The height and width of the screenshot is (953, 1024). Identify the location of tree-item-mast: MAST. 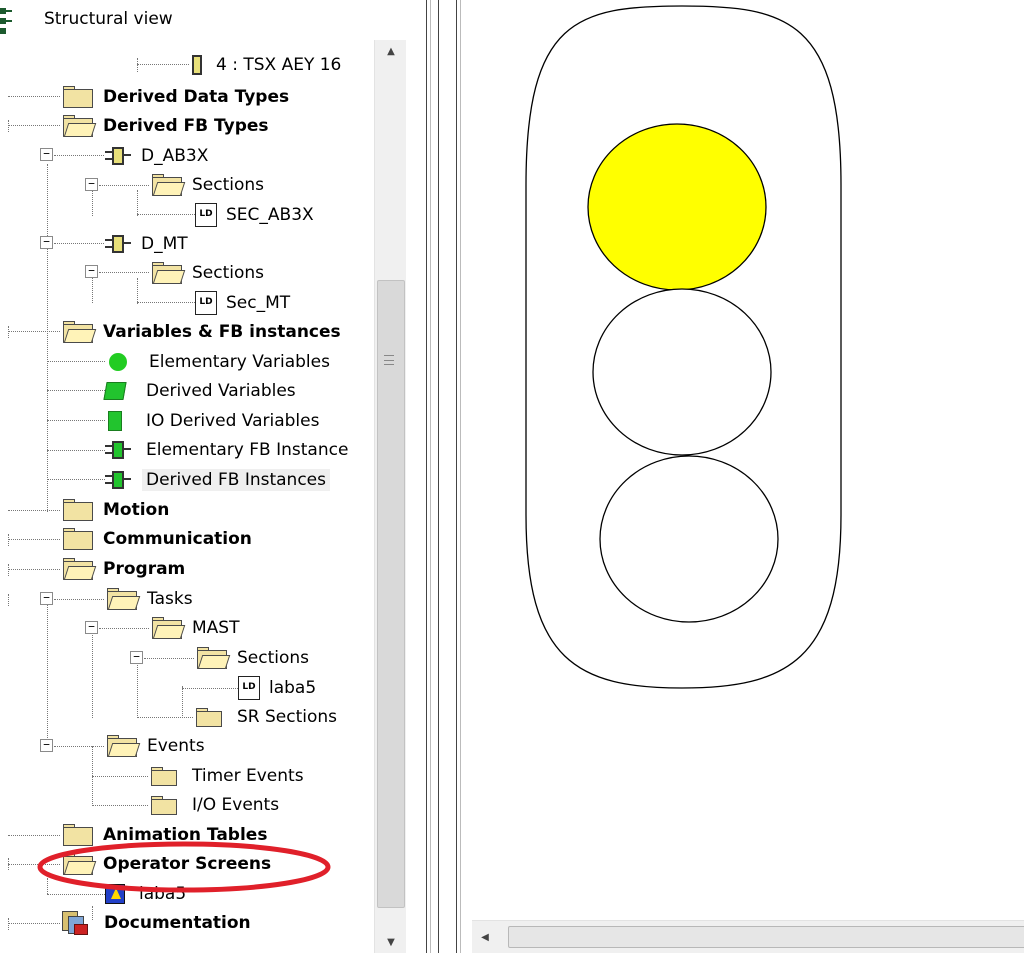
(194, 627).